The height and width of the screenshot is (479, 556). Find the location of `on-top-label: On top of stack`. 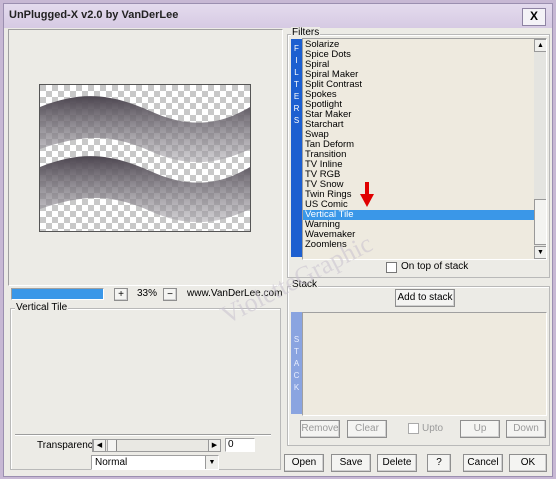

on-top-label: On top of stack is located at coordinates (435, 266).